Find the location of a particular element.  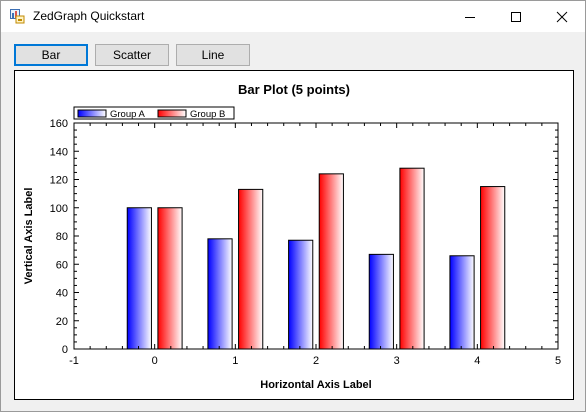

y-tick-label: 80 is located at coordinates (62, 237).